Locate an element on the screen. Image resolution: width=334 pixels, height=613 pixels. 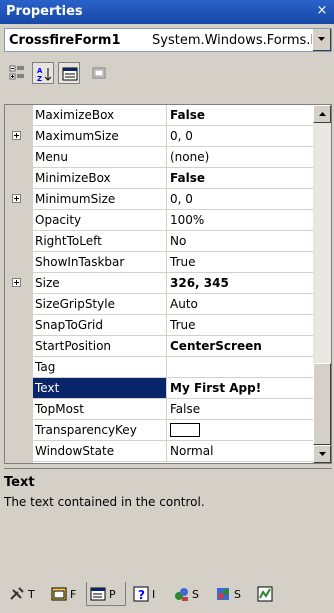
property-row: SizeGripStyle Auto is located at coordinates (159, 304).